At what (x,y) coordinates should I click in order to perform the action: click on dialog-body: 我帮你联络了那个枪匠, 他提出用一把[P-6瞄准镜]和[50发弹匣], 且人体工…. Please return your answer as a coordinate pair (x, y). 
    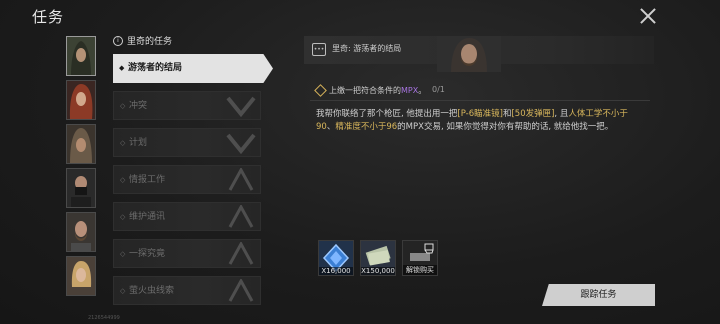
    Looking at the image, I should click on (472, 120).